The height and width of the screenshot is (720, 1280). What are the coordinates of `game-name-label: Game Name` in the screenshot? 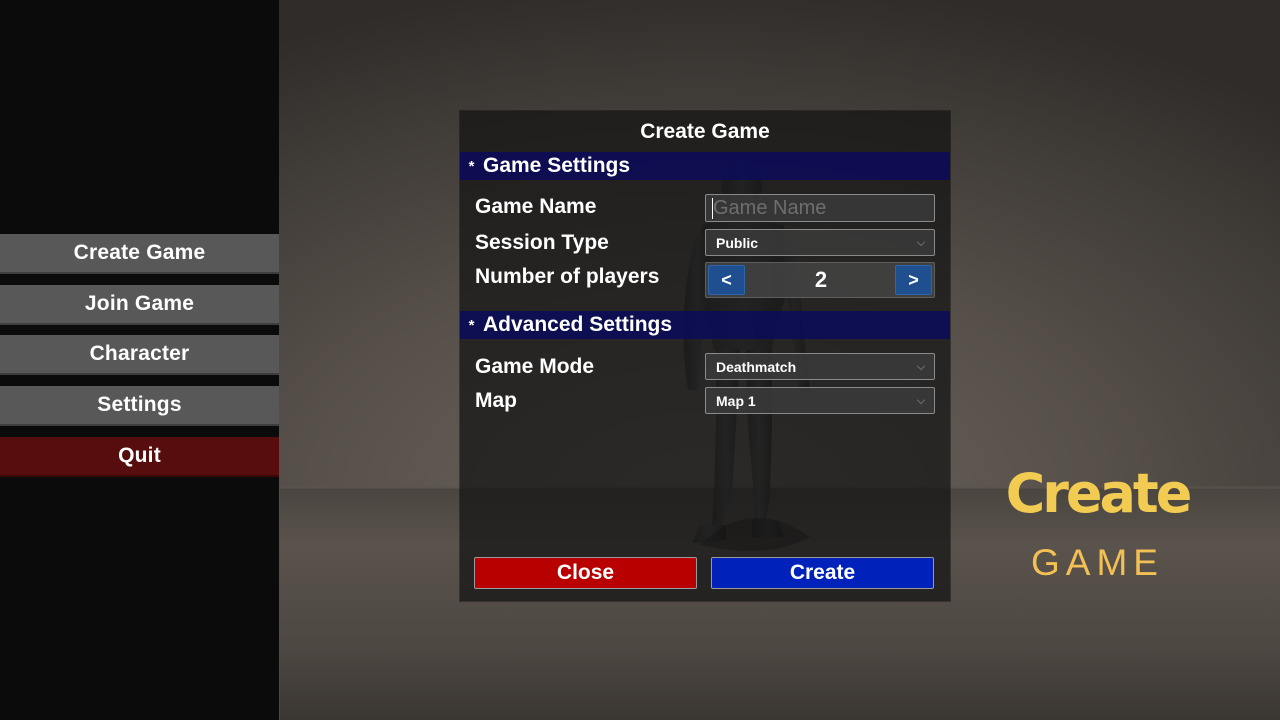 It's located at (536, 206).